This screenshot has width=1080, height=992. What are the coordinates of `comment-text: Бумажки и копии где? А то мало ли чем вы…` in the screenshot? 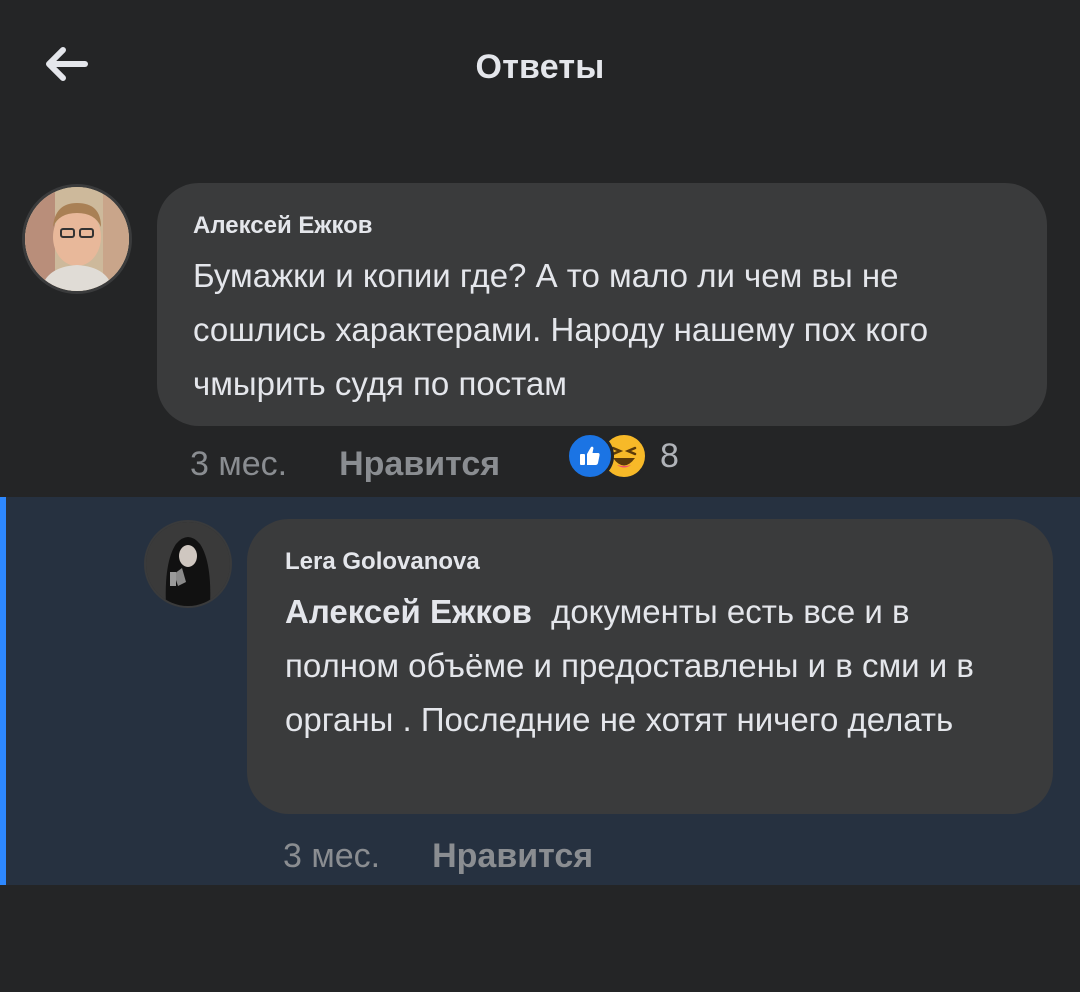 It's located at (561, 329).